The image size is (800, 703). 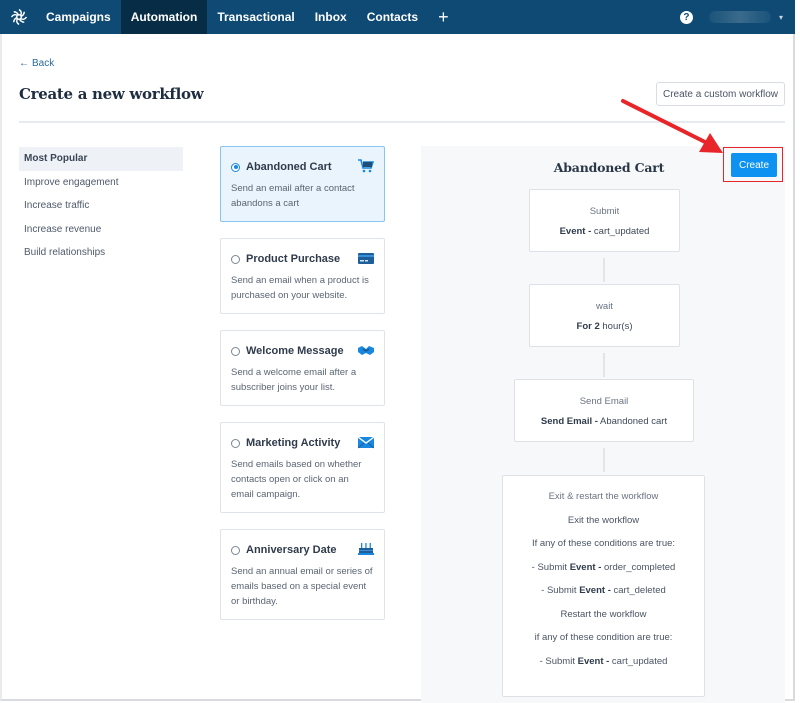 I want to click on sidebar-item-increase-revenue: Increase revenue, so click(x=101, y=230).